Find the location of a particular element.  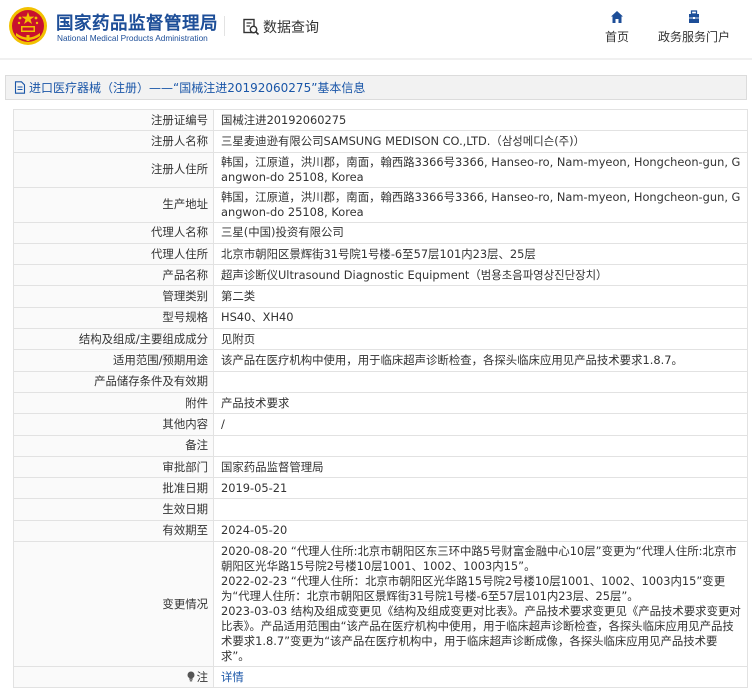

details-link: 详情 is located at coordinates (232, 677).